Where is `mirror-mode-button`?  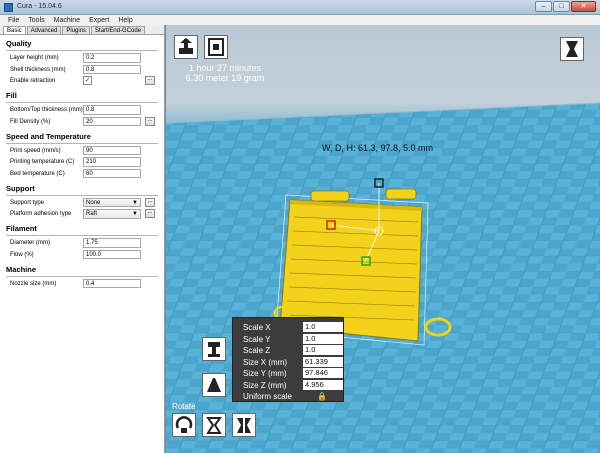
mirror-mode-button is located at coordinates (244, 425).